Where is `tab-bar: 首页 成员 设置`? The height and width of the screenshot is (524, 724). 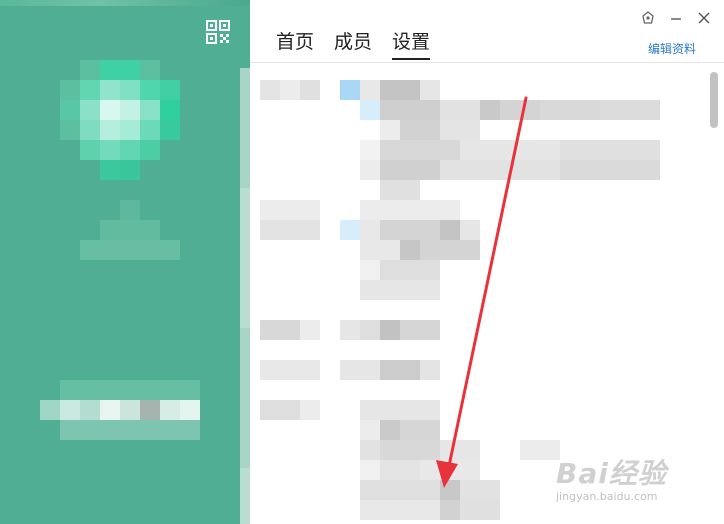 tab-bar: 首页 成员 设置 is located at coordinates (353, 45).